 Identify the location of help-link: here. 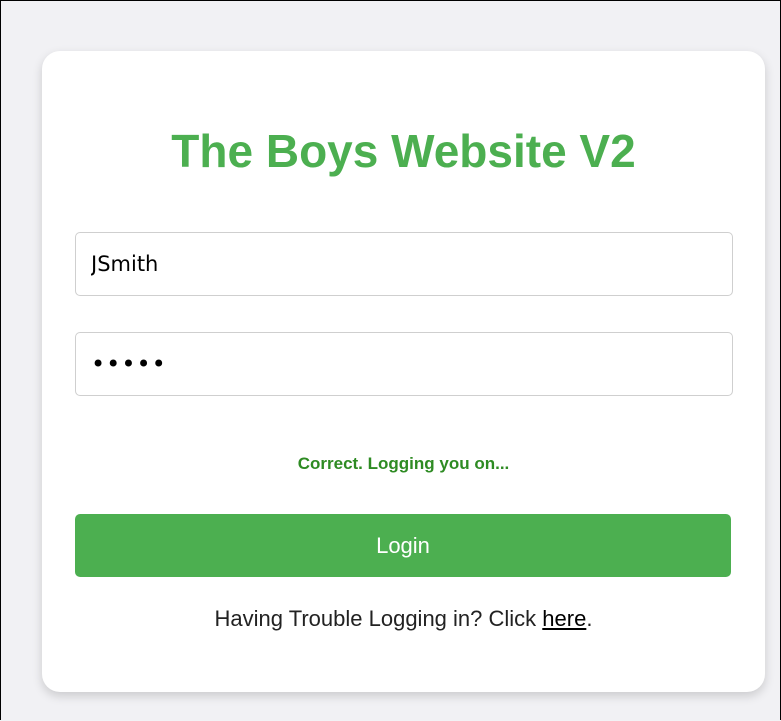
(564, 618).